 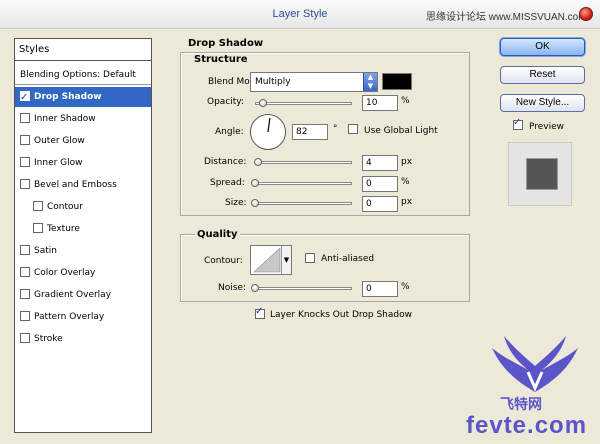 What do you see at coordinates (397, 81) in the screenshot?
I see `shadow-color-swatch` at bounding box center [397, 81].